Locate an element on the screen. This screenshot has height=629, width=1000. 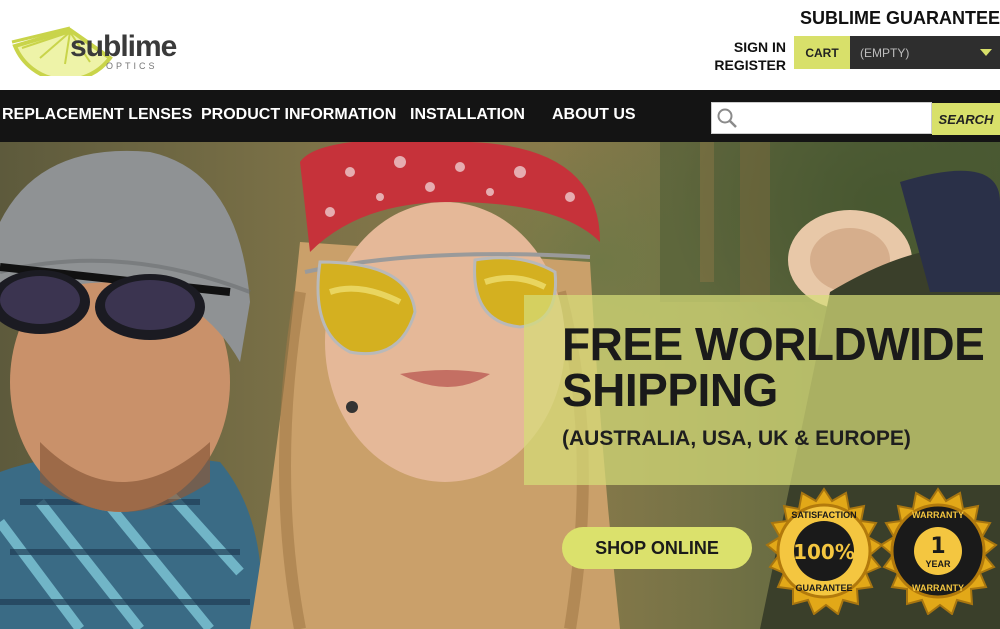
promo-title-line-1: FREE WORLDWIDE is located at coordinates (773, 344).